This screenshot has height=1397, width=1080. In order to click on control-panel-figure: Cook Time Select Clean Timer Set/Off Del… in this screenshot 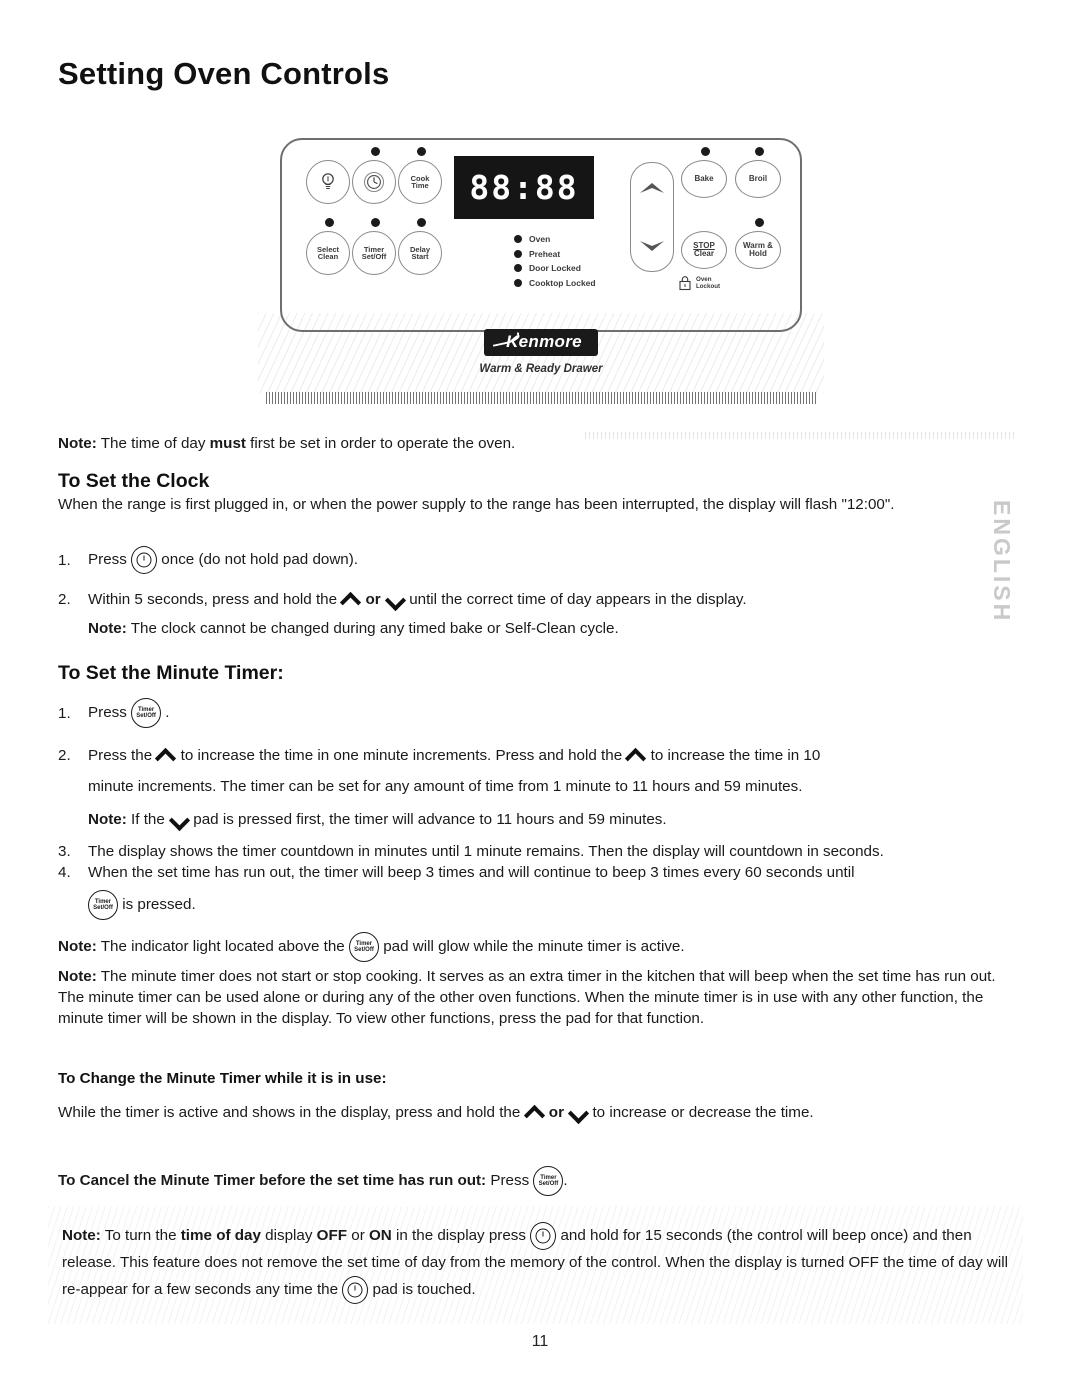, I will do `click(541, 272)`.